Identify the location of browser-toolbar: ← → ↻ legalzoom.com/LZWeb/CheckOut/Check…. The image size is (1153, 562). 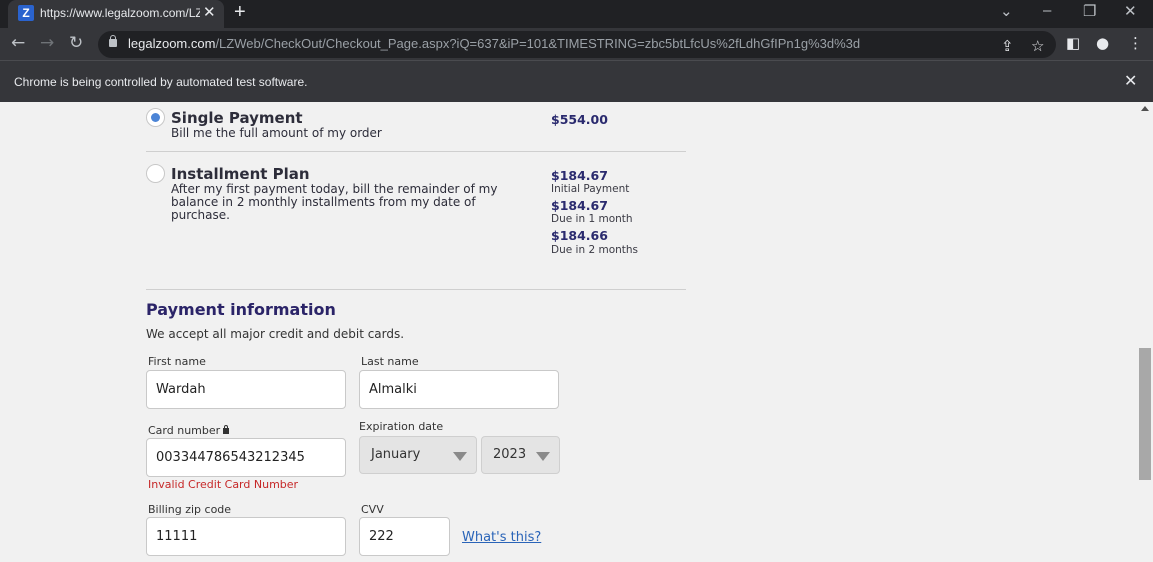
(576, 44).